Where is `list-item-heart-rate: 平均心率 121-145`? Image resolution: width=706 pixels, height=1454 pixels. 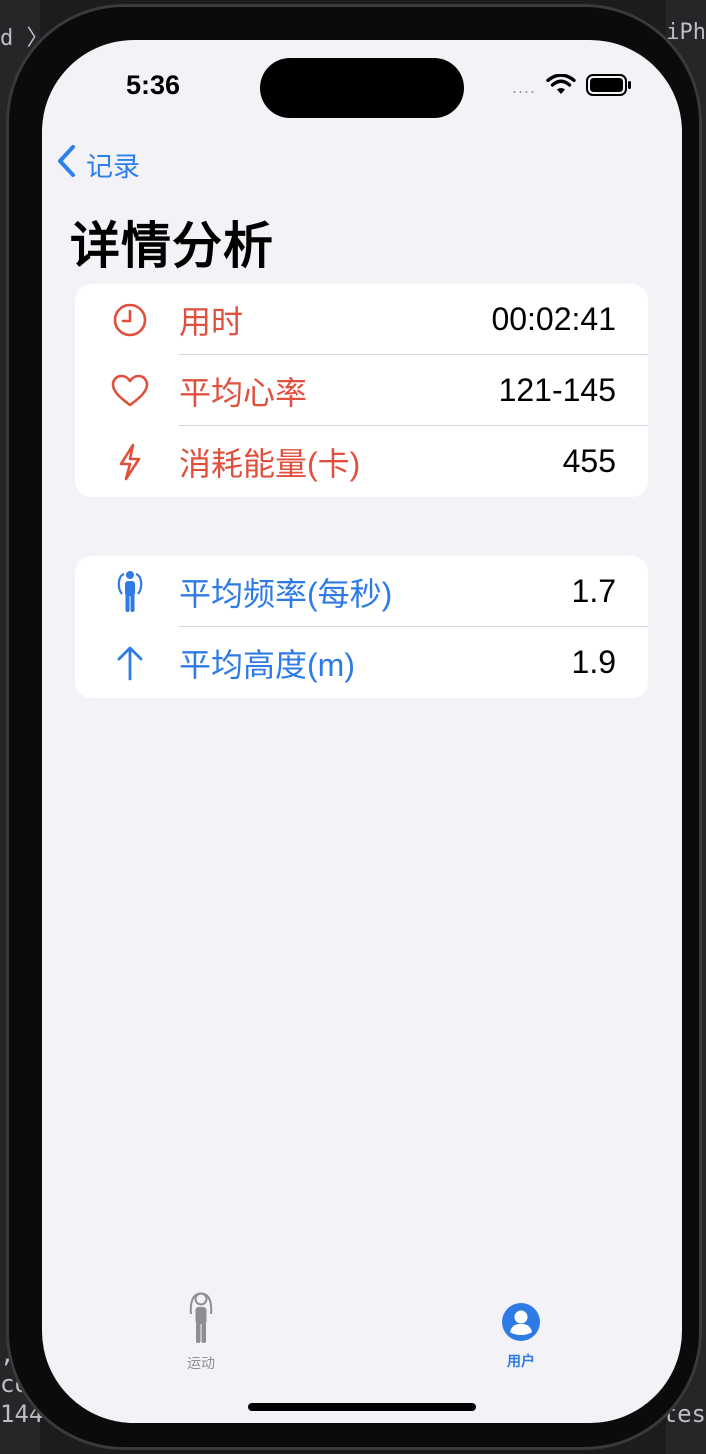 list-item-heart-rate: 平均心率 121-145 is located at coordinates (361, 390).